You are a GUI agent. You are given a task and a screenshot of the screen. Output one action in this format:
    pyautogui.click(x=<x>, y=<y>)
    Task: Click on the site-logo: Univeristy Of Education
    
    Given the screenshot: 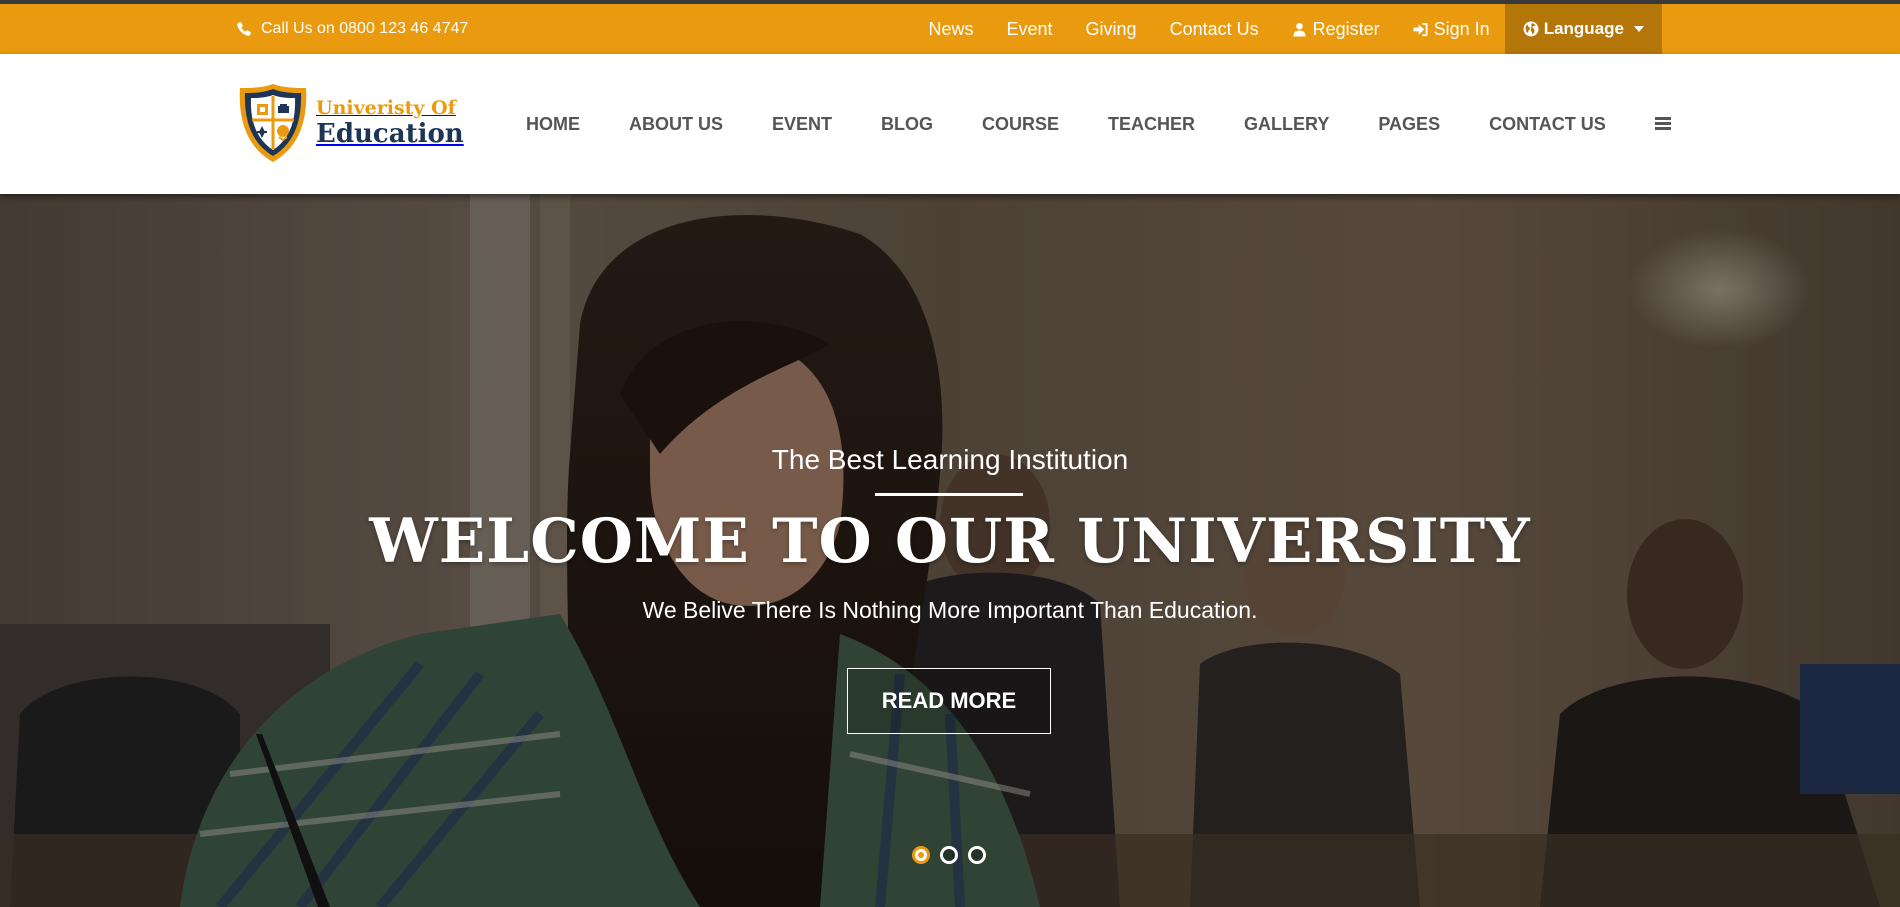 What is the action you would take?
    pyautogui.click(x=350, y=123)
    